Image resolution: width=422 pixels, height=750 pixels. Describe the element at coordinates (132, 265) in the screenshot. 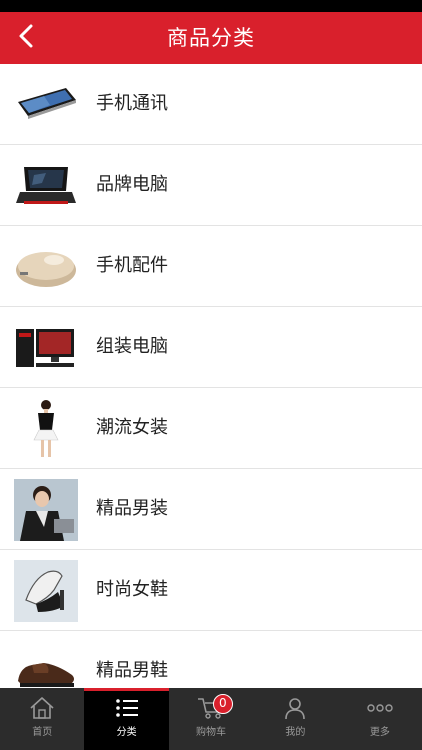

I see `category-label: 手机配件` at that location.